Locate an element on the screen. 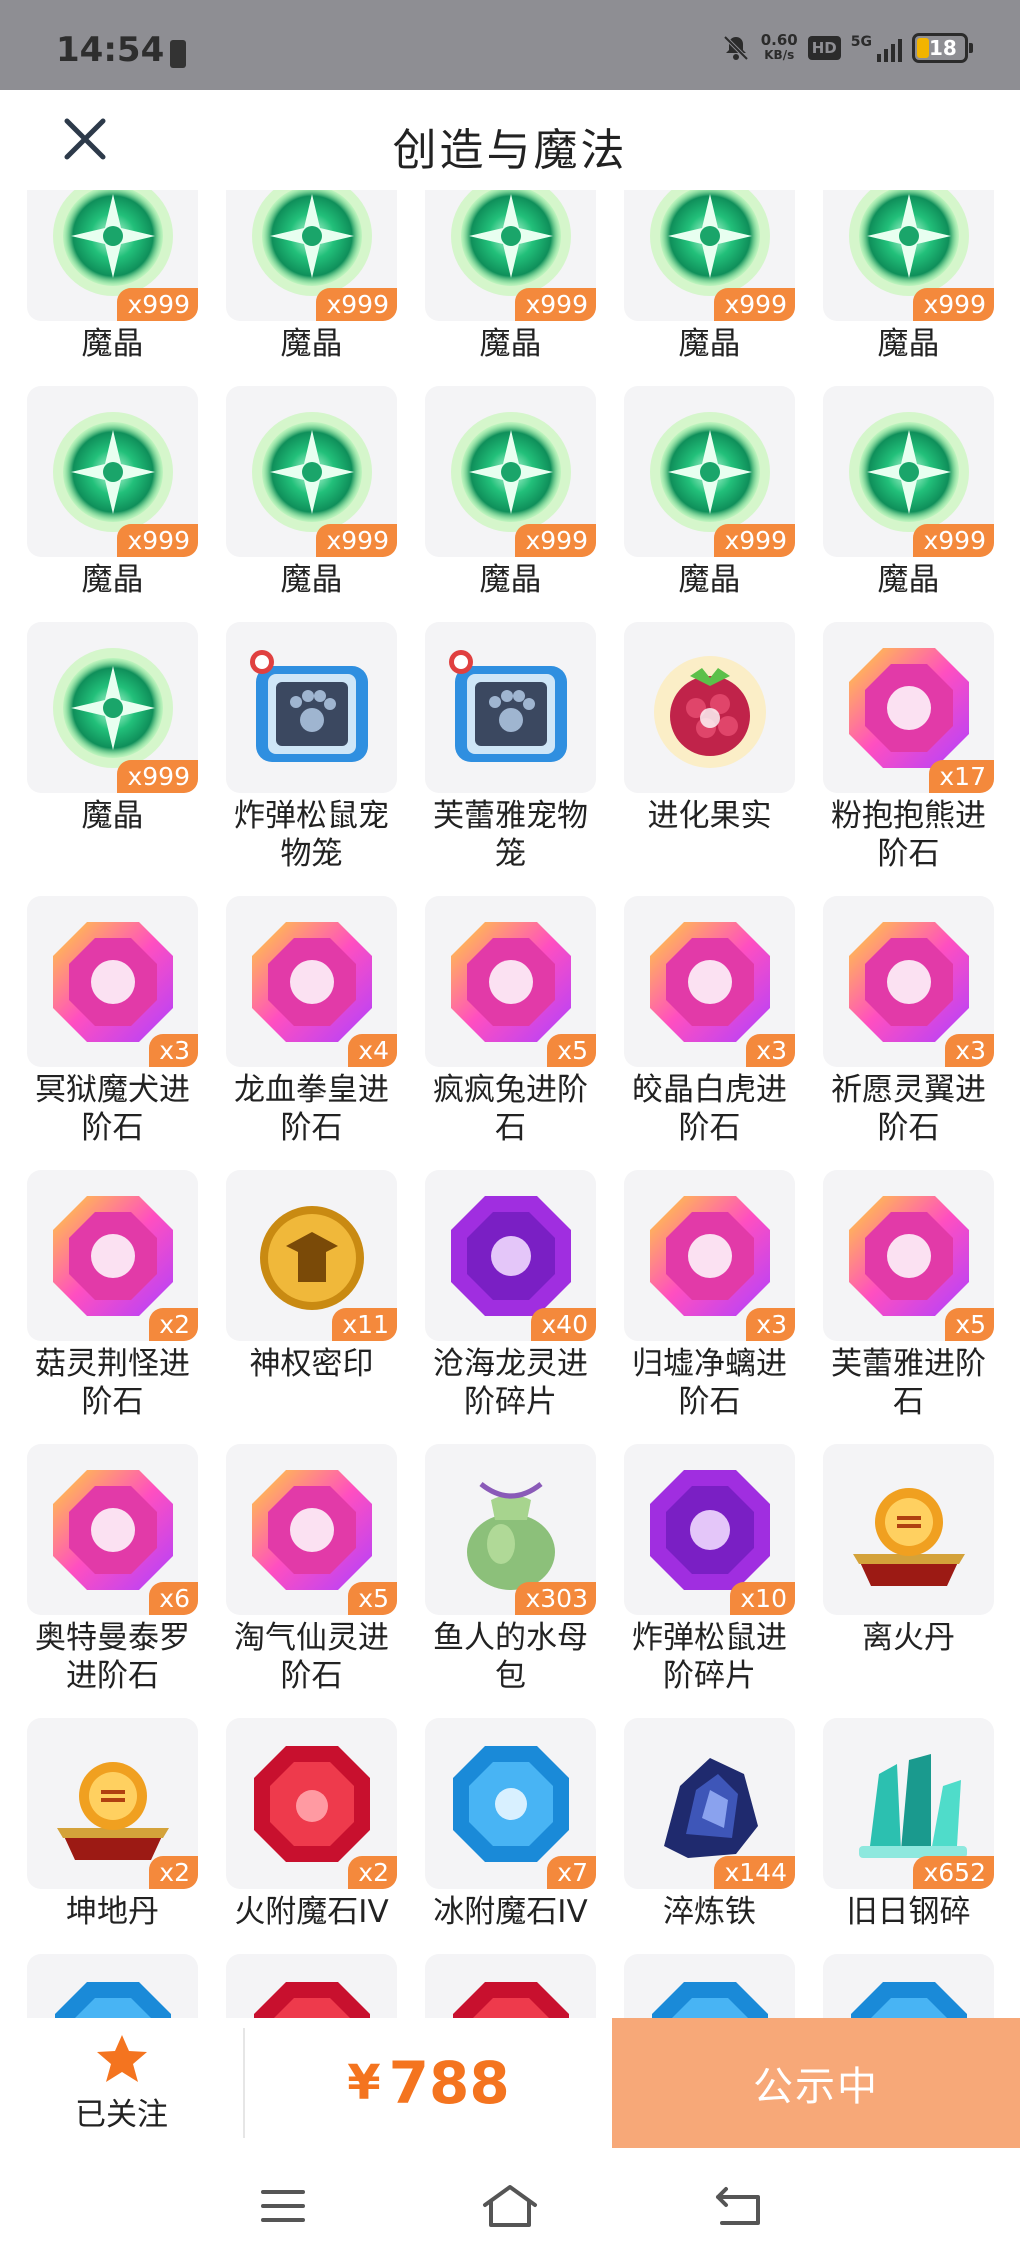 The height and width of the screenshot is (2267, 1020). item-count-badge: x10 is located at coordinates (762, 1598).